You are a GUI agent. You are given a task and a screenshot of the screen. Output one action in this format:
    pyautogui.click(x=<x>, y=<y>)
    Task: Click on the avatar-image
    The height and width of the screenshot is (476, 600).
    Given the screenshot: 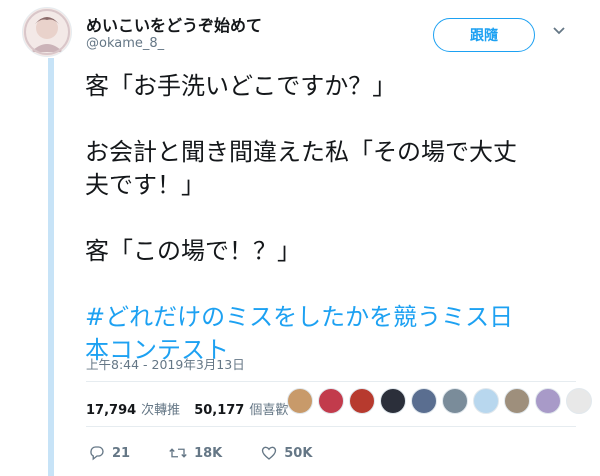 What is the action you would take?
    pyautogui.click(x=47, y=32)
    